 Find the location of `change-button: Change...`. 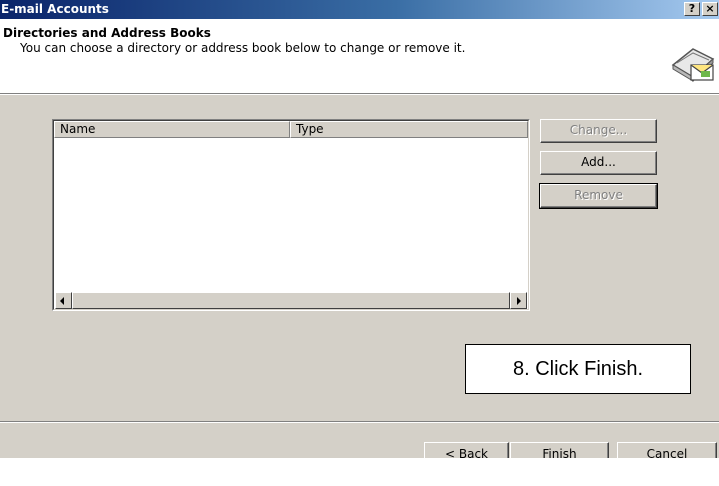

change-button: Change... is located at coordinates (598, 131).